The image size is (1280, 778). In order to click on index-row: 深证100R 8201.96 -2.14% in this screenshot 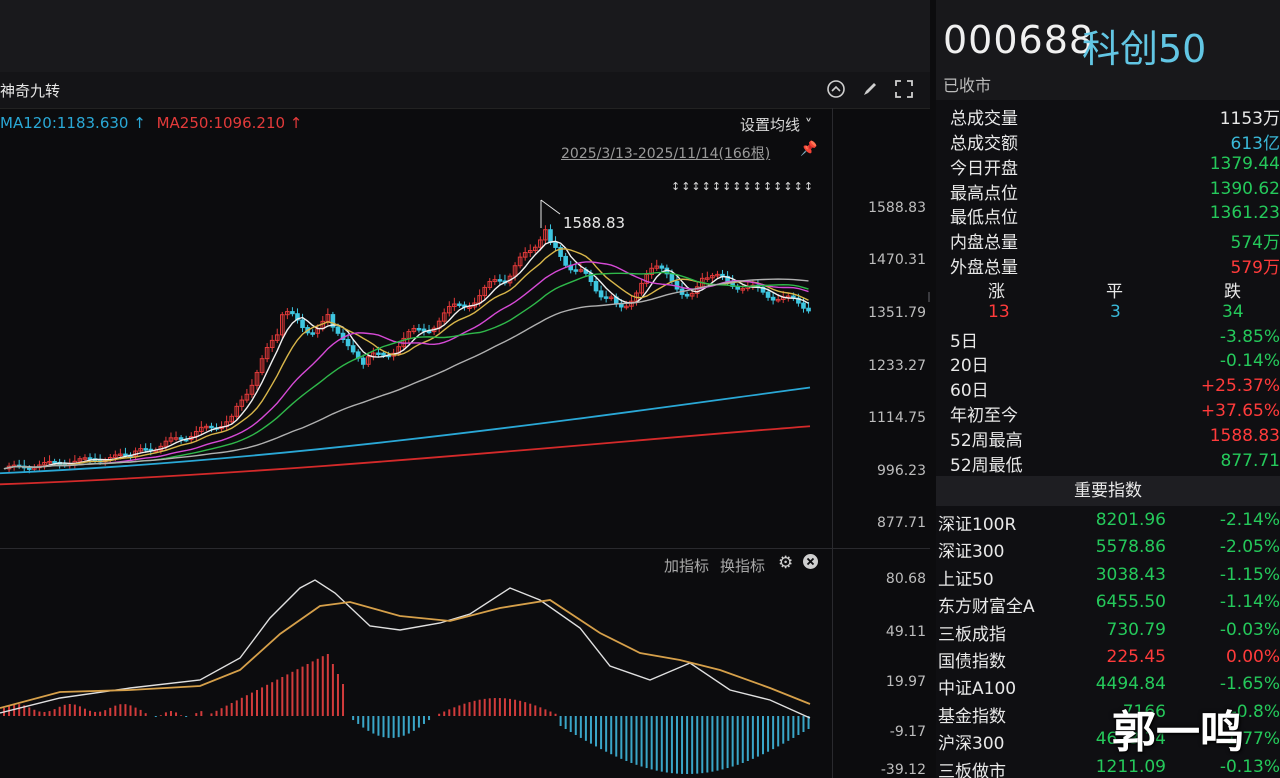, I will do `click(1109, 523)`.